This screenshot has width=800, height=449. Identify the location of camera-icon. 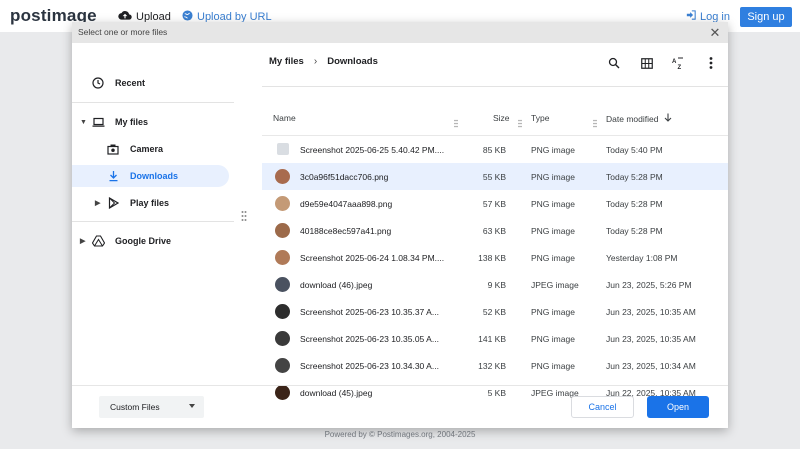
(113, 149).